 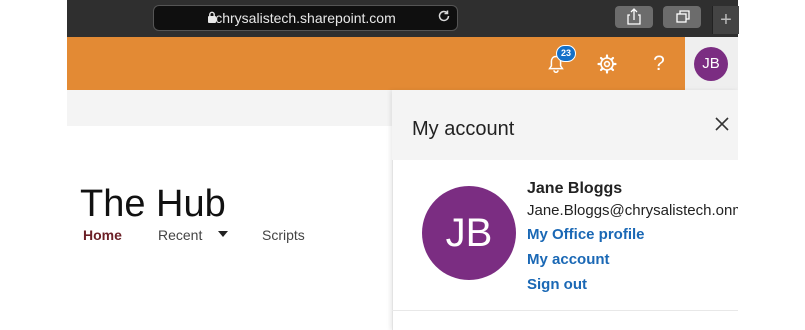 What do you see at coordinates (557, 285) in the screenshot?
I see `sign-out-link: Sign out` at bounding box center [557, 285].